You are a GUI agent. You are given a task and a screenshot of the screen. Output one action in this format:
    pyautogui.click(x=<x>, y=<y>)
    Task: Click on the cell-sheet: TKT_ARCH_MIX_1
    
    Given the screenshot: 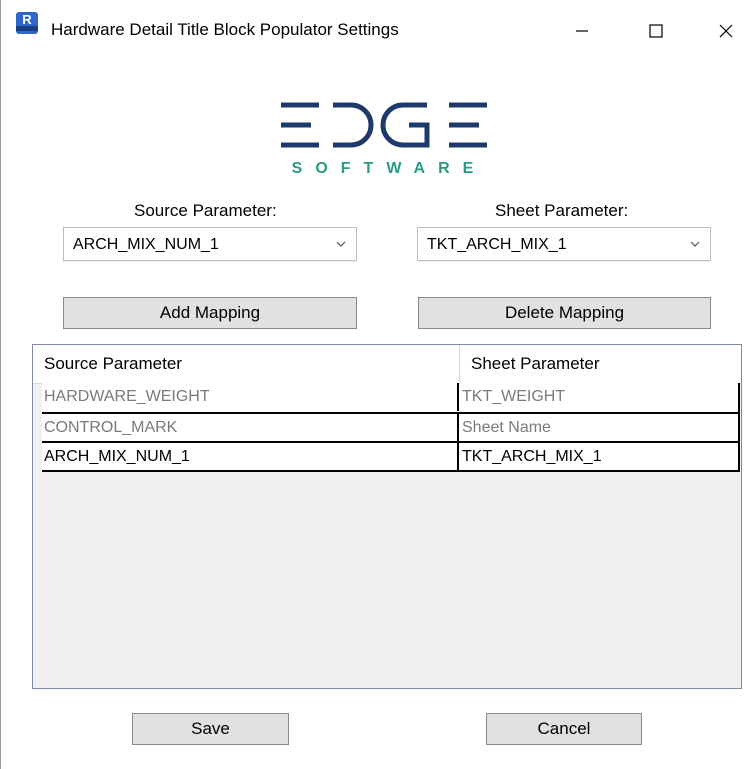 What is the action you would take?
    pyautogui.click(x=599, y=457)
    